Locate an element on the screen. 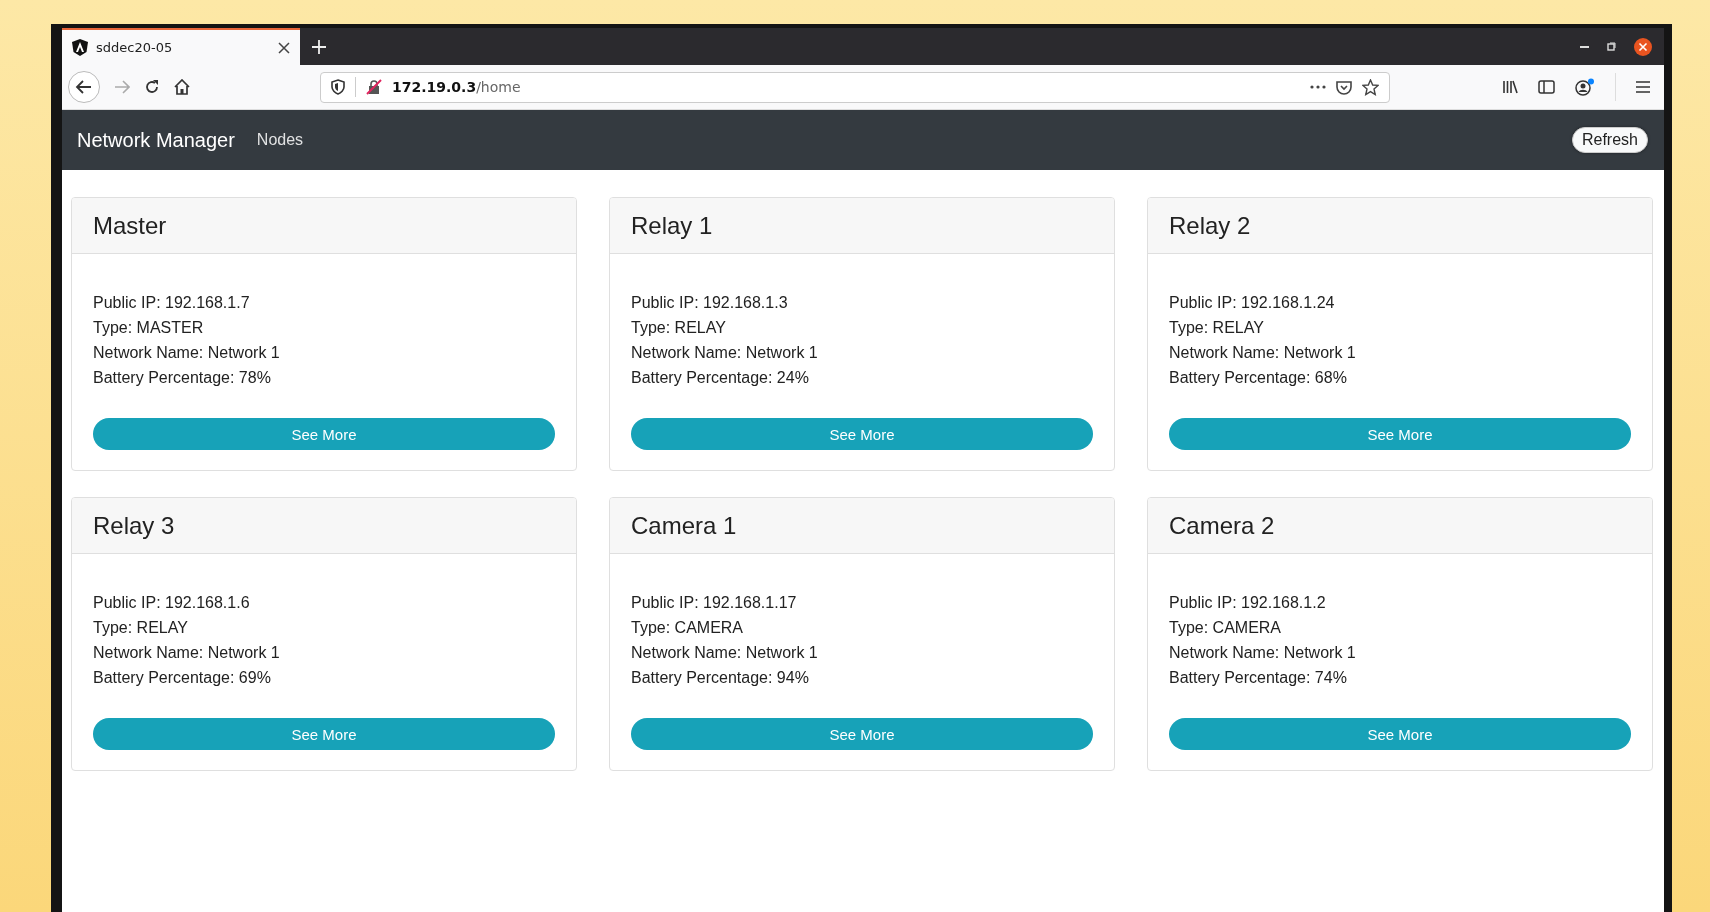 This screenshot has width=1710, height=912. minimize-icon is located at coordinates (1584, 46).